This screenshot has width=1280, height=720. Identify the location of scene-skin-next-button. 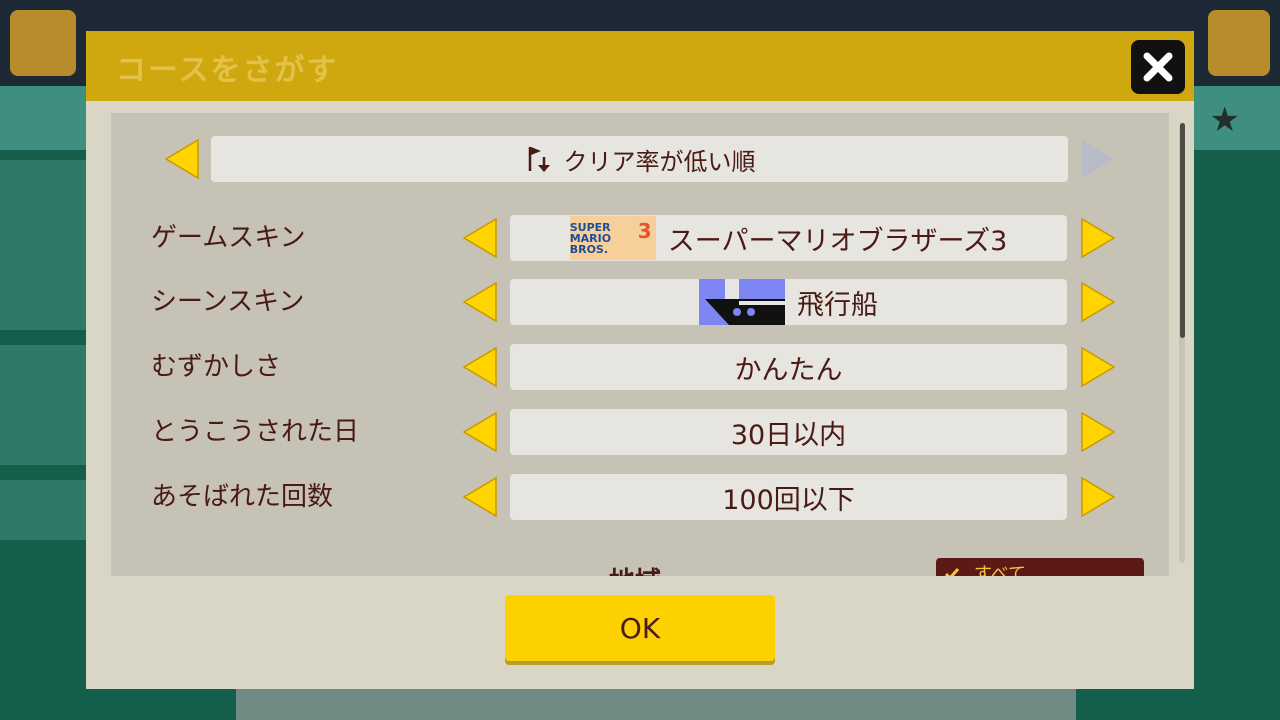
(1098, 302).